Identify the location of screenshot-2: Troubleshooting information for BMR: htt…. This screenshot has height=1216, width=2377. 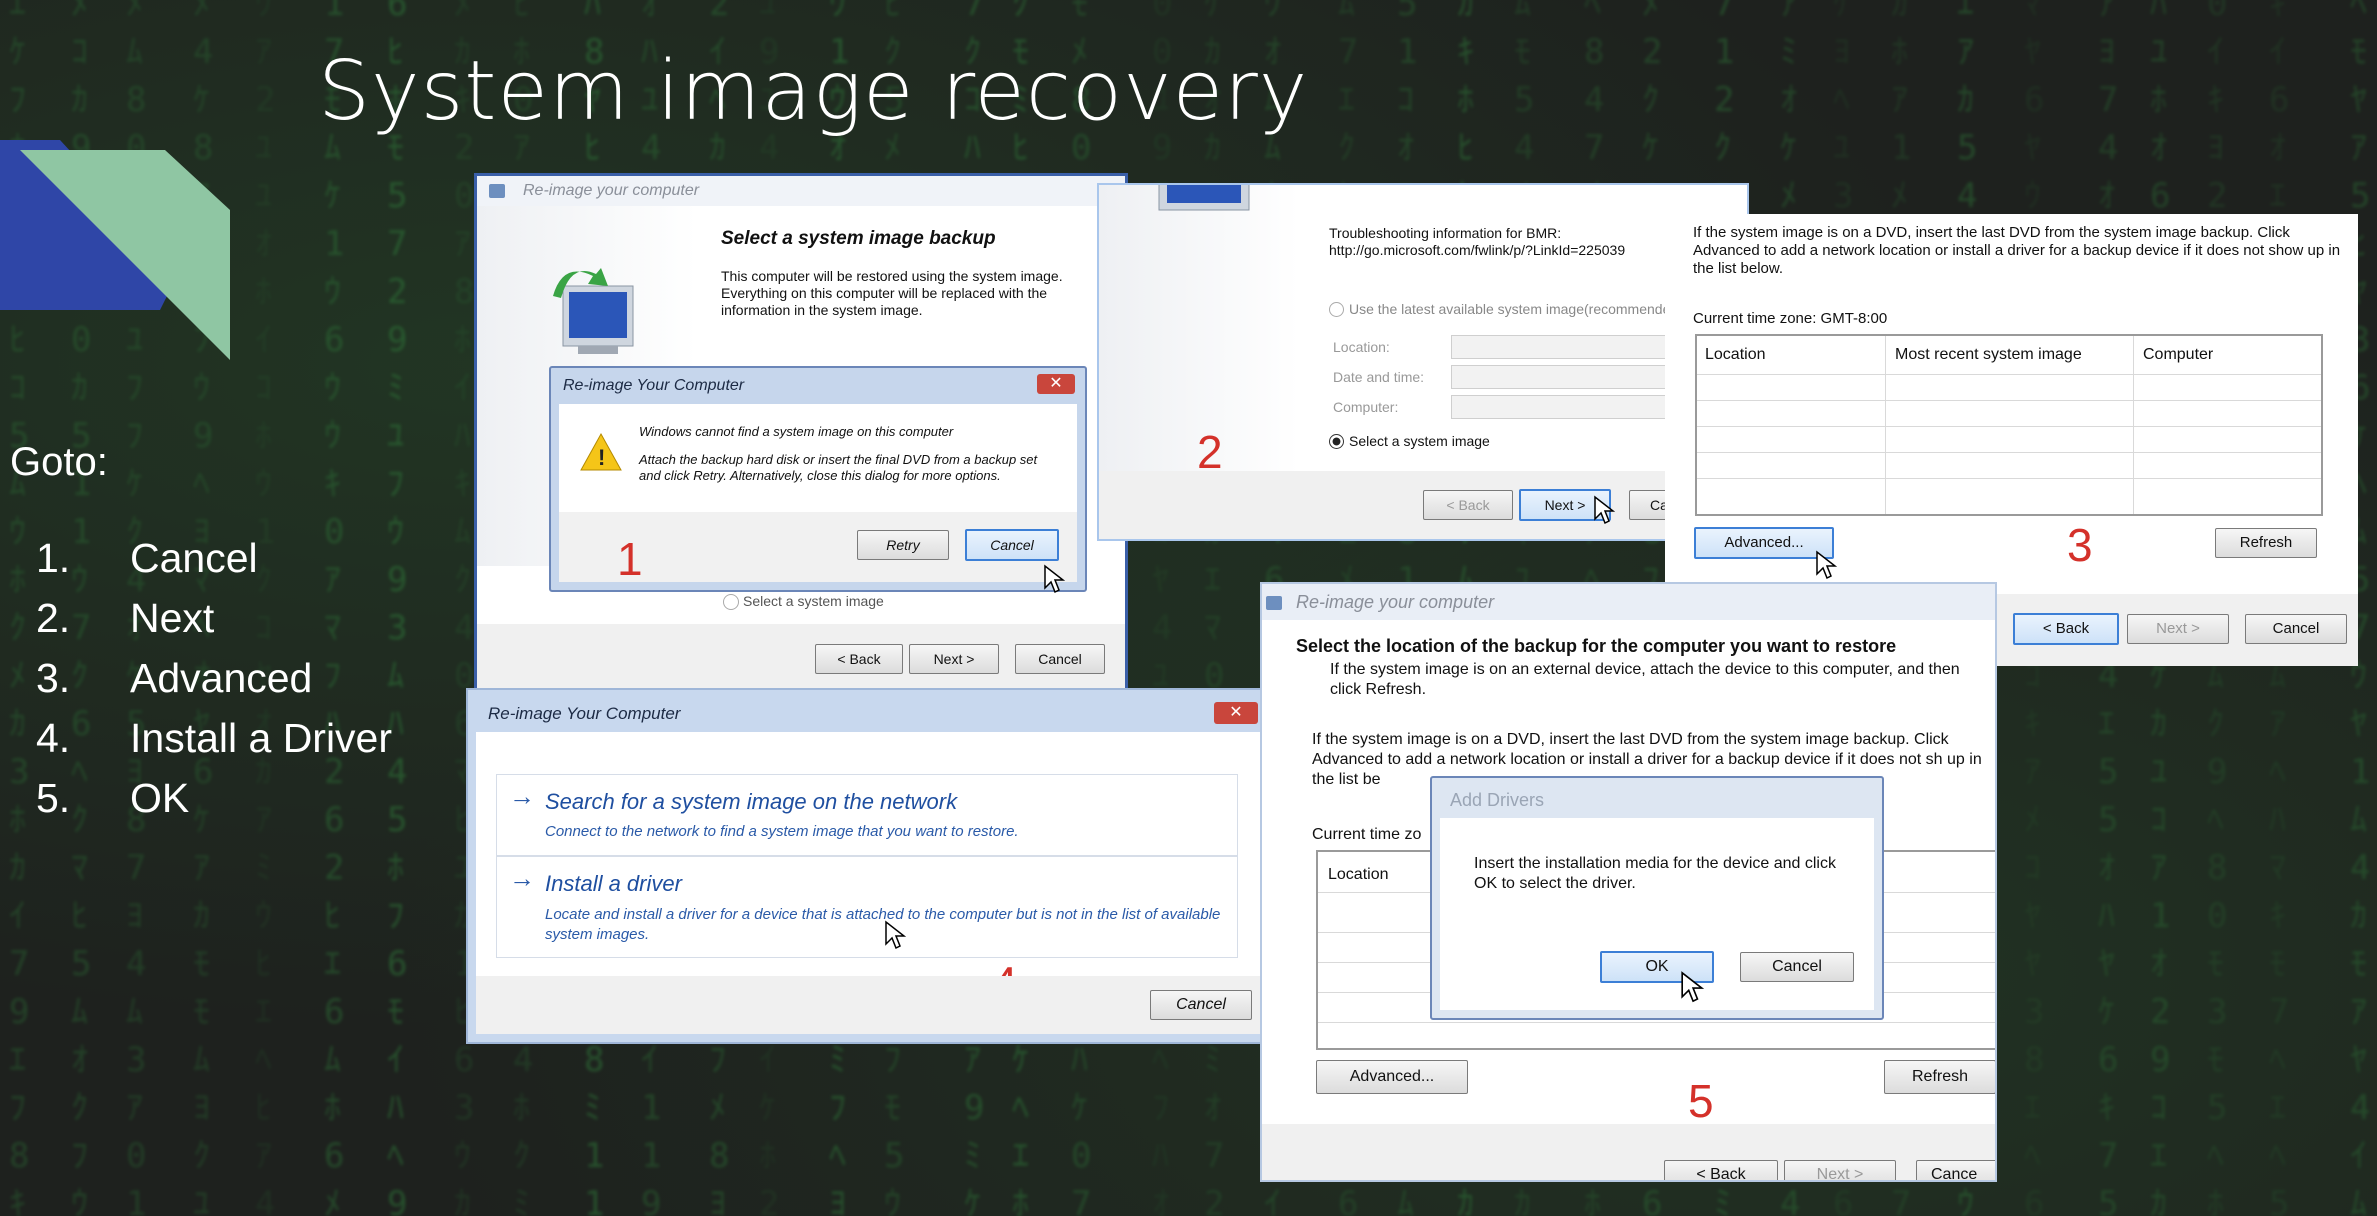
(1423, 362).